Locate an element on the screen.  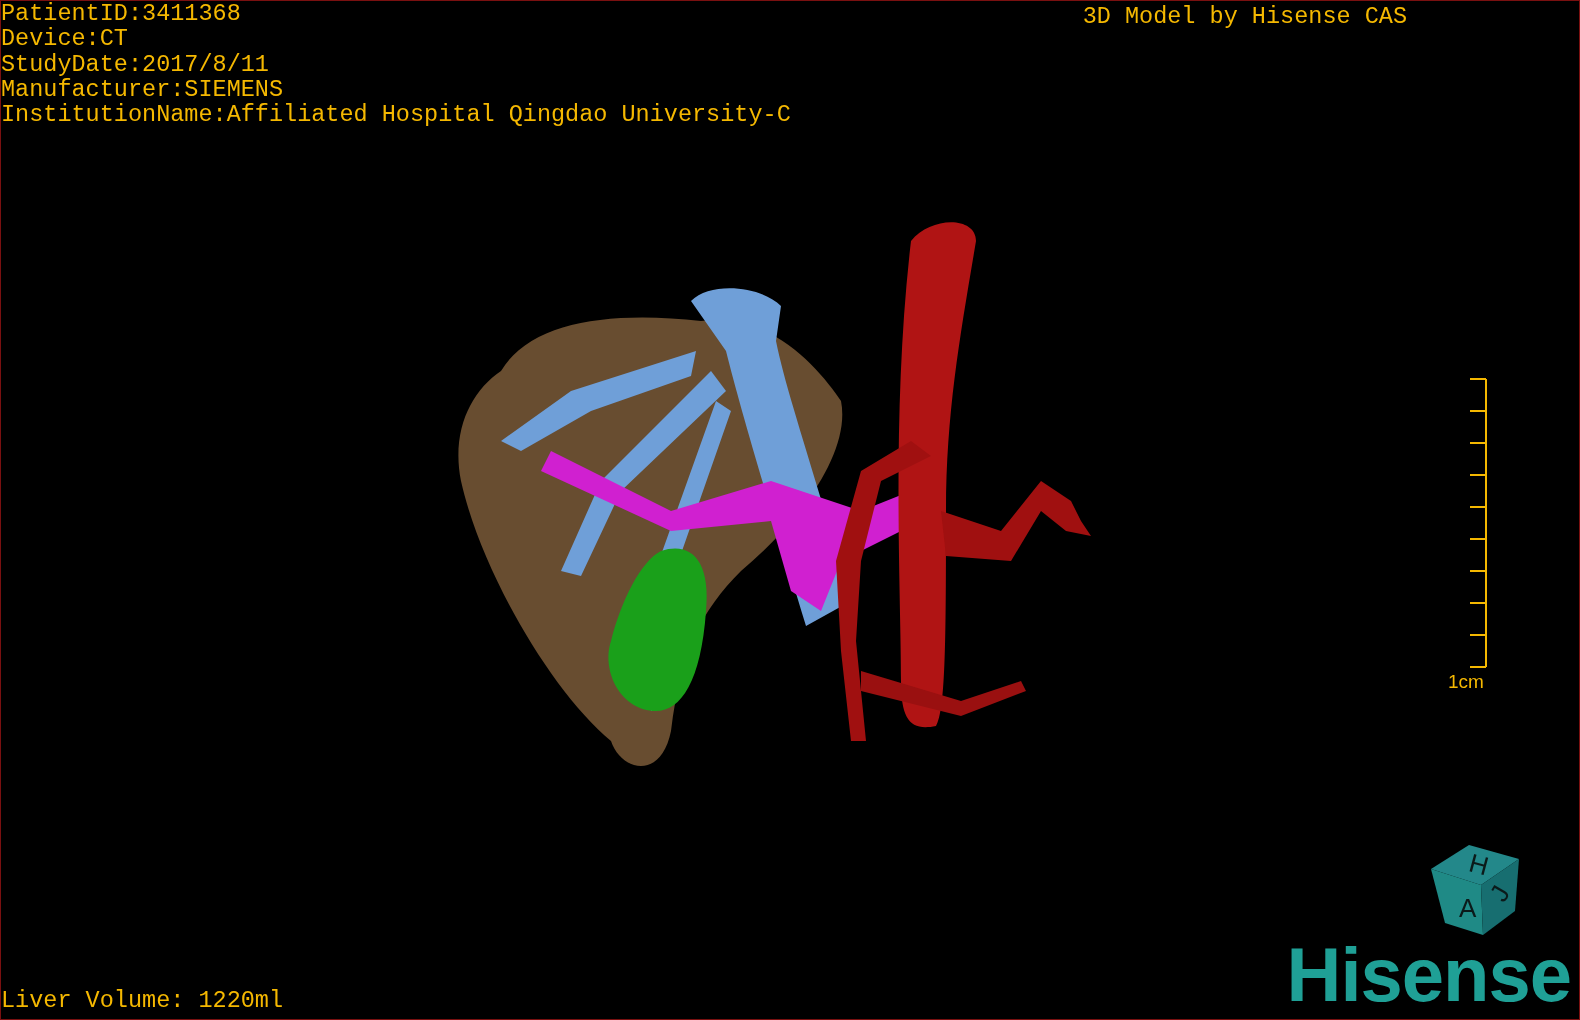
orientation-cube: H A J is located at coordinates (1473, 889).